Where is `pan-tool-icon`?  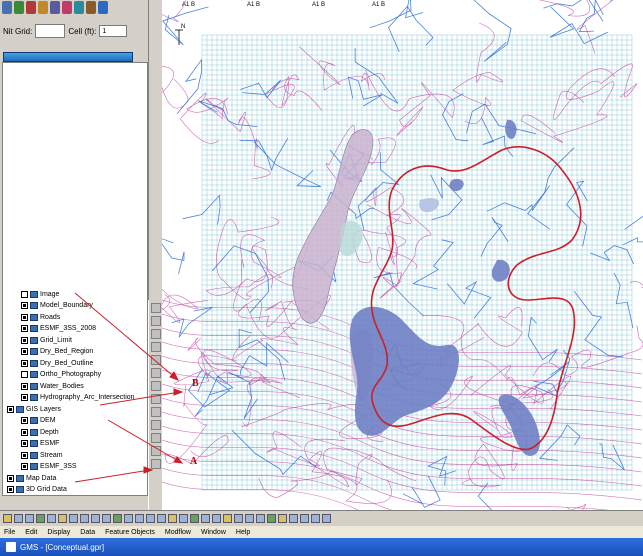 pan-tool-icon is located at coordinates (156, 438).